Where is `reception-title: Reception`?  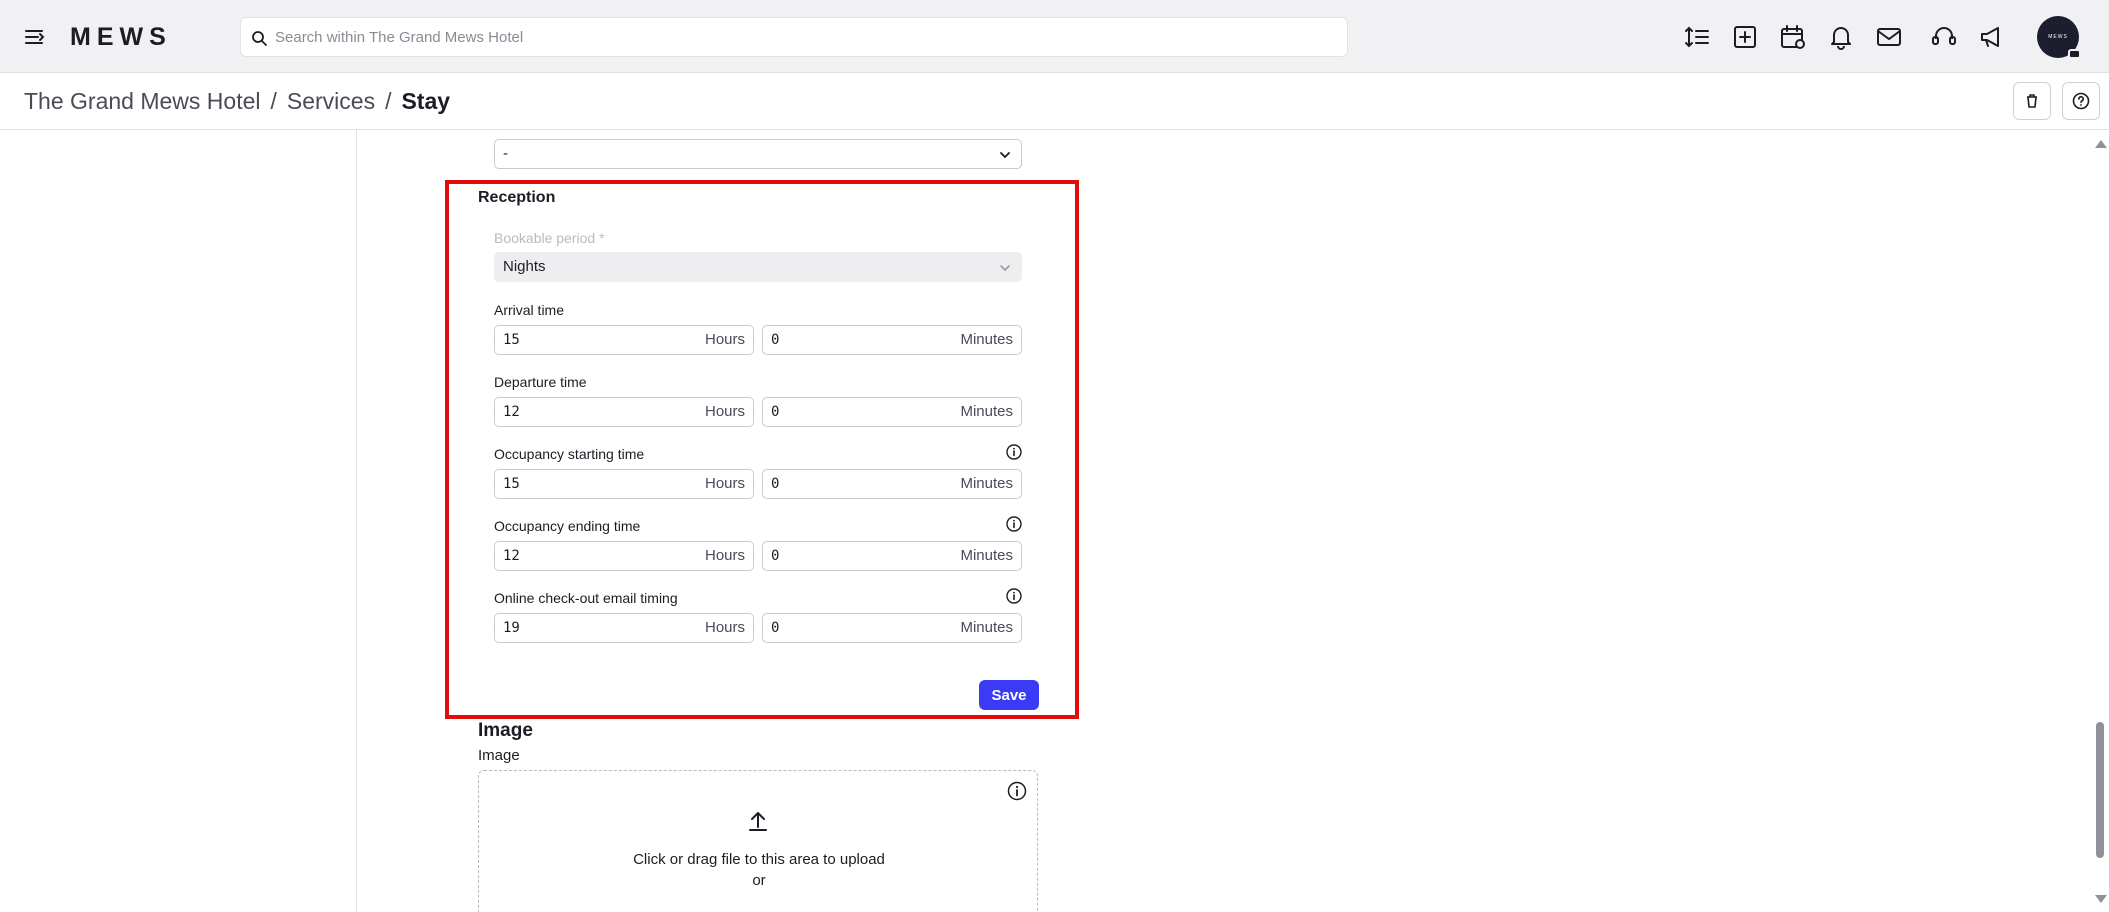 reception-title: Reception is located at coordinates (517, 197).